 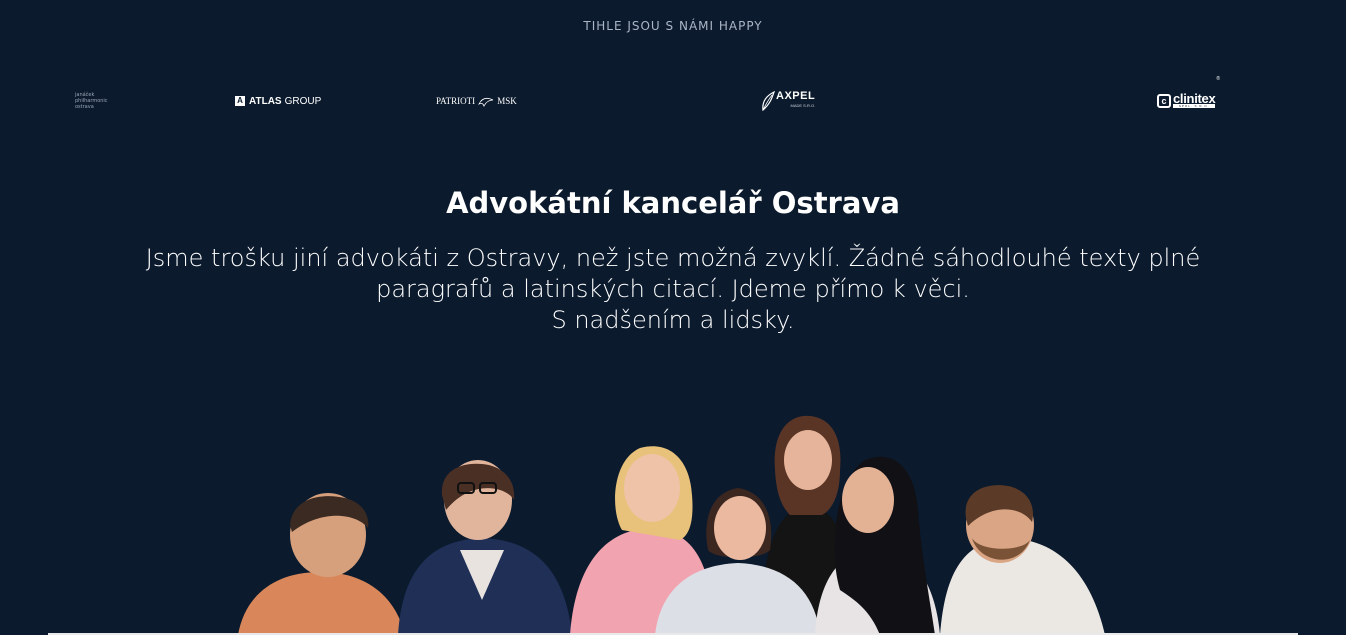 I want to click on axpel-name: AXPEL, so click(x=796, y=96).